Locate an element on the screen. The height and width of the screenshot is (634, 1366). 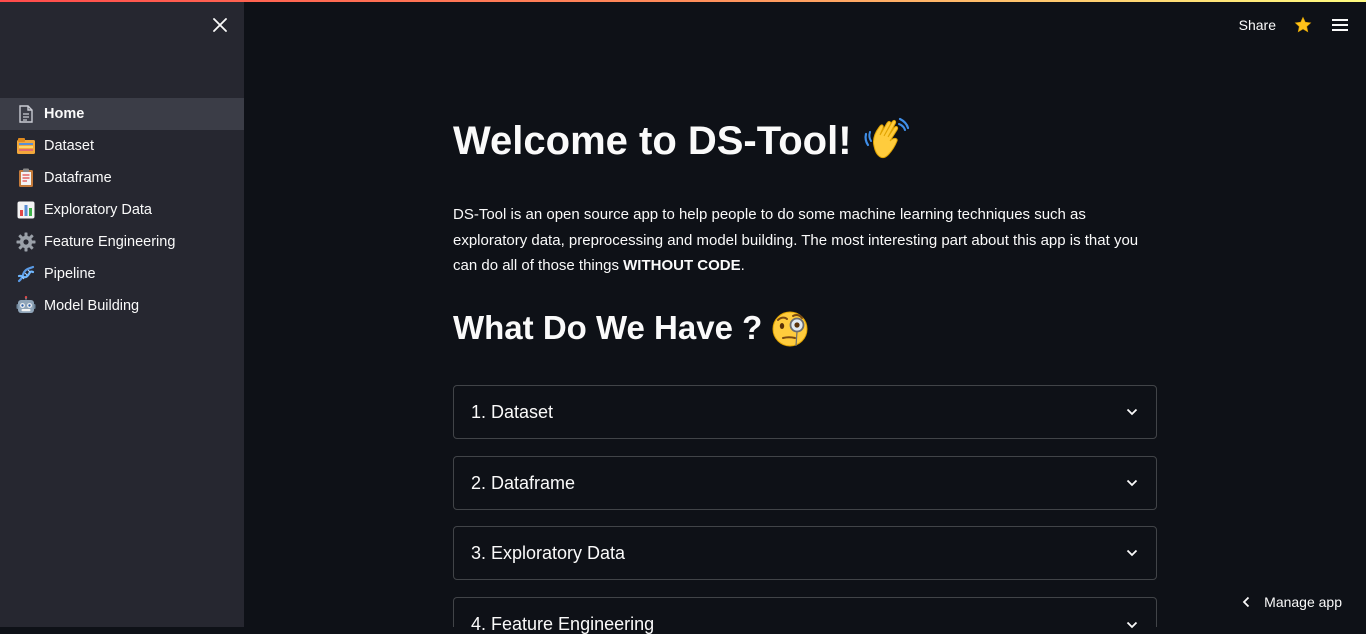
intro-end: . is located at coordinates (742, 265).